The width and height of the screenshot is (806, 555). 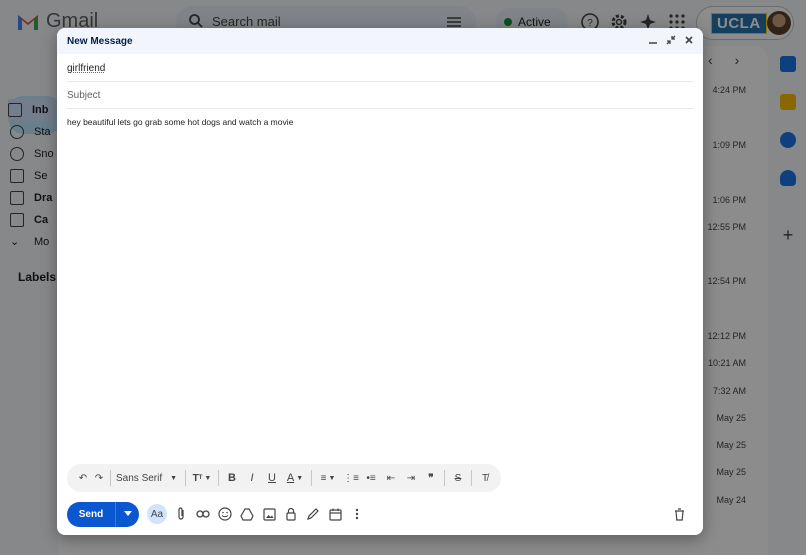 I want to click on emoji-icon, so click(x=225, y=514).